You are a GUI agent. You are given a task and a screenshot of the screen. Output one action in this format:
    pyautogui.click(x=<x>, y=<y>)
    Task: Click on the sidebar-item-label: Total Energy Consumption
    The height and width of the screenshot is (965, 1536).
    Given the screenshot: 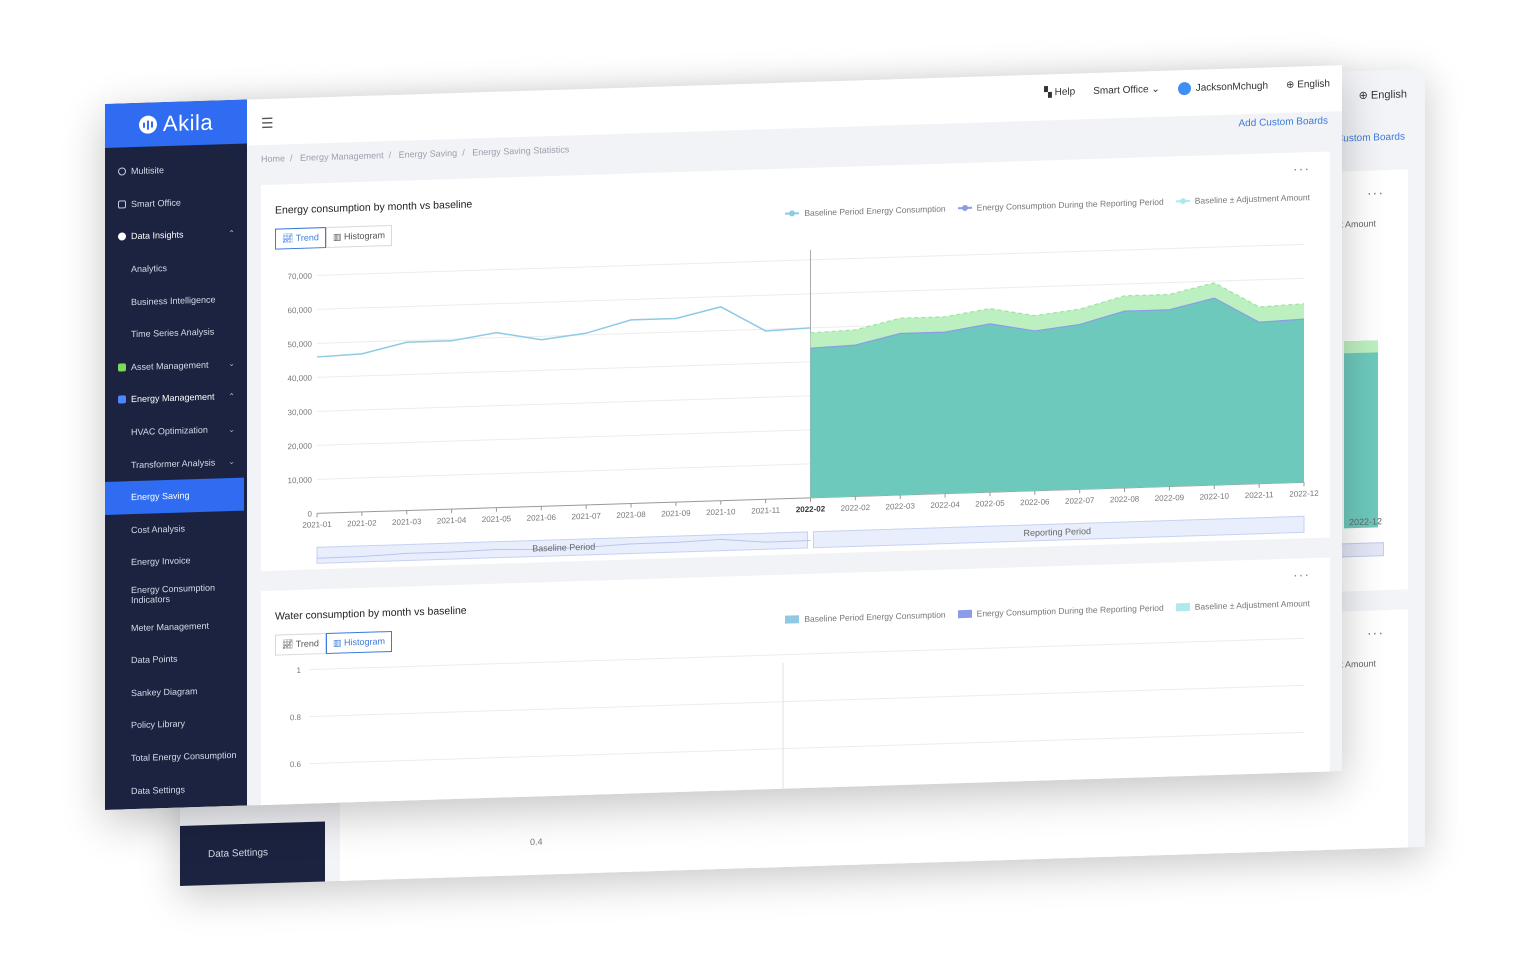 What is the action you would take?
    pyautogui.click(x=184, y=756)
    